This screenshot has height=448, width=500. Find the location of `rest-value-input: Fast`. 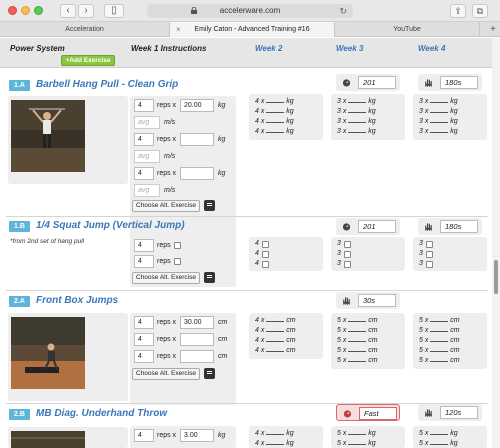

rest-value-input: Fast is located at coordinates (378, 413).